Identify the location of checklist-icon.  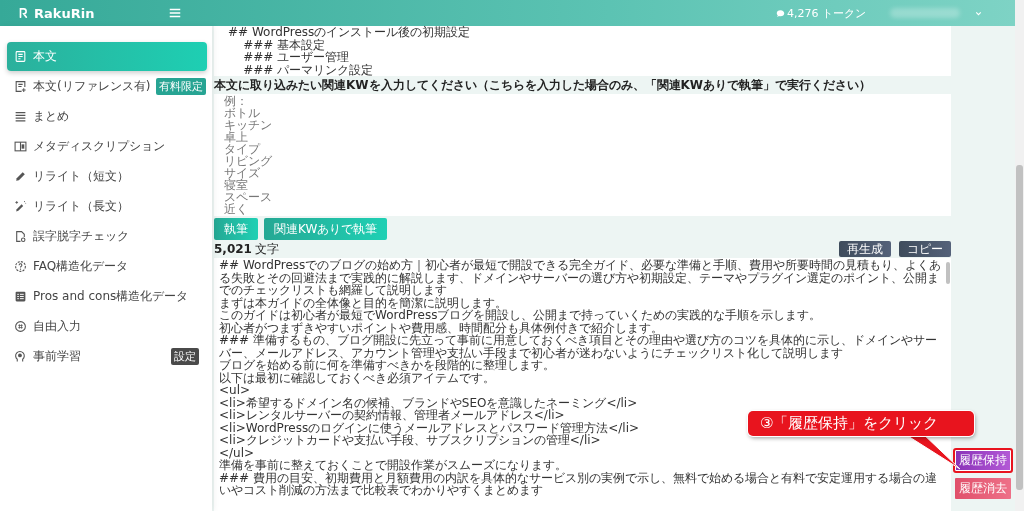
(20, 296).